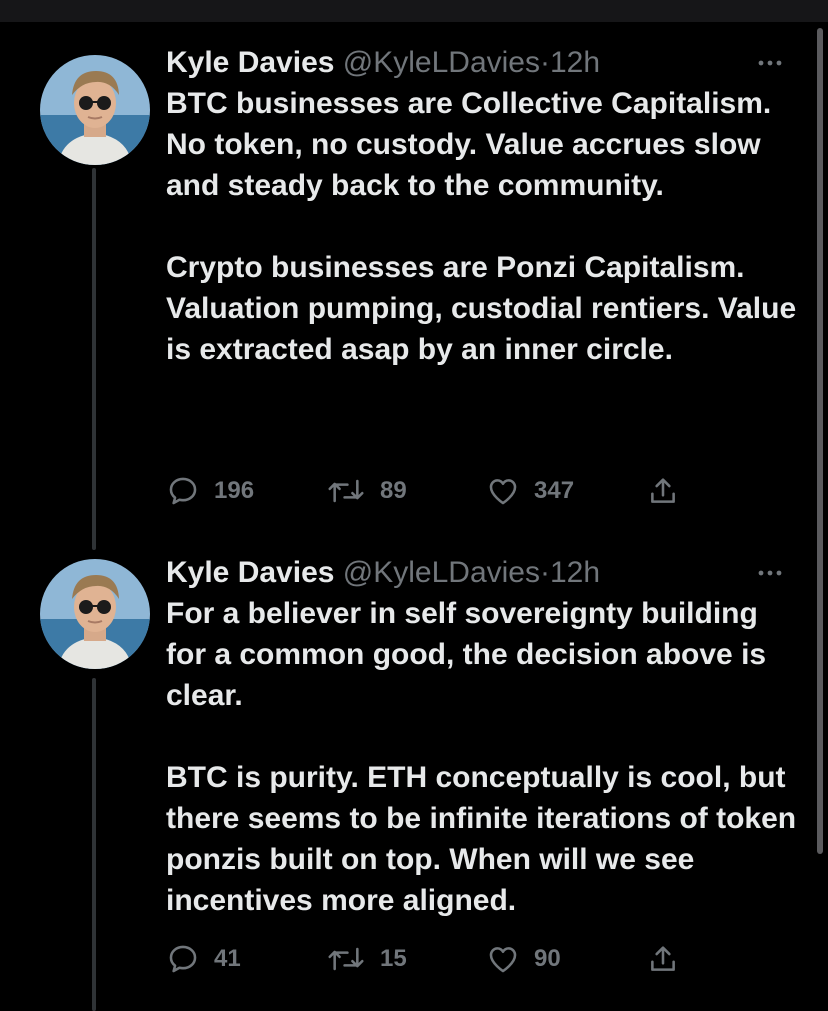 The image size is (828, 1011). What do you see at coordinates (203, 959) in the screenshot?
I see `reply-button: 41` at bounding box center [203, 959].